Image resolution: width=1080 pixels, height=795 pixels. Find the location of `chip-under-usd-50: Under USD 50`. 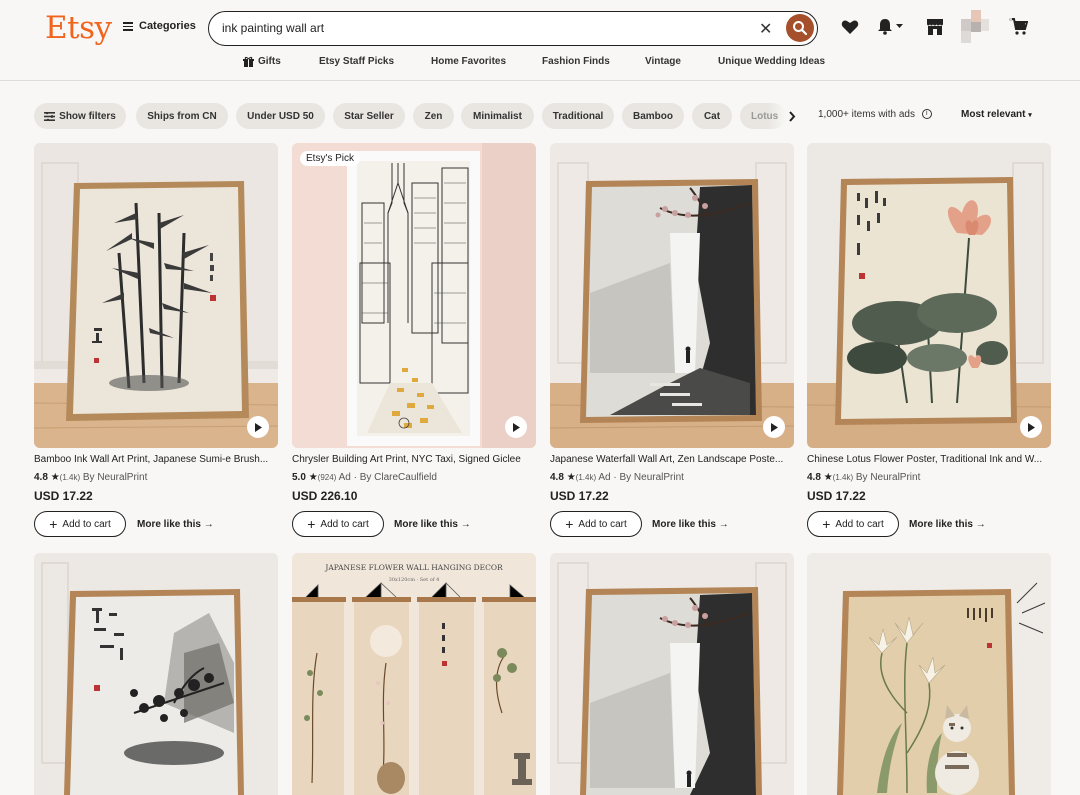

chip-under-usd-50: Under USD 50 is located at coordinates (280, 116).